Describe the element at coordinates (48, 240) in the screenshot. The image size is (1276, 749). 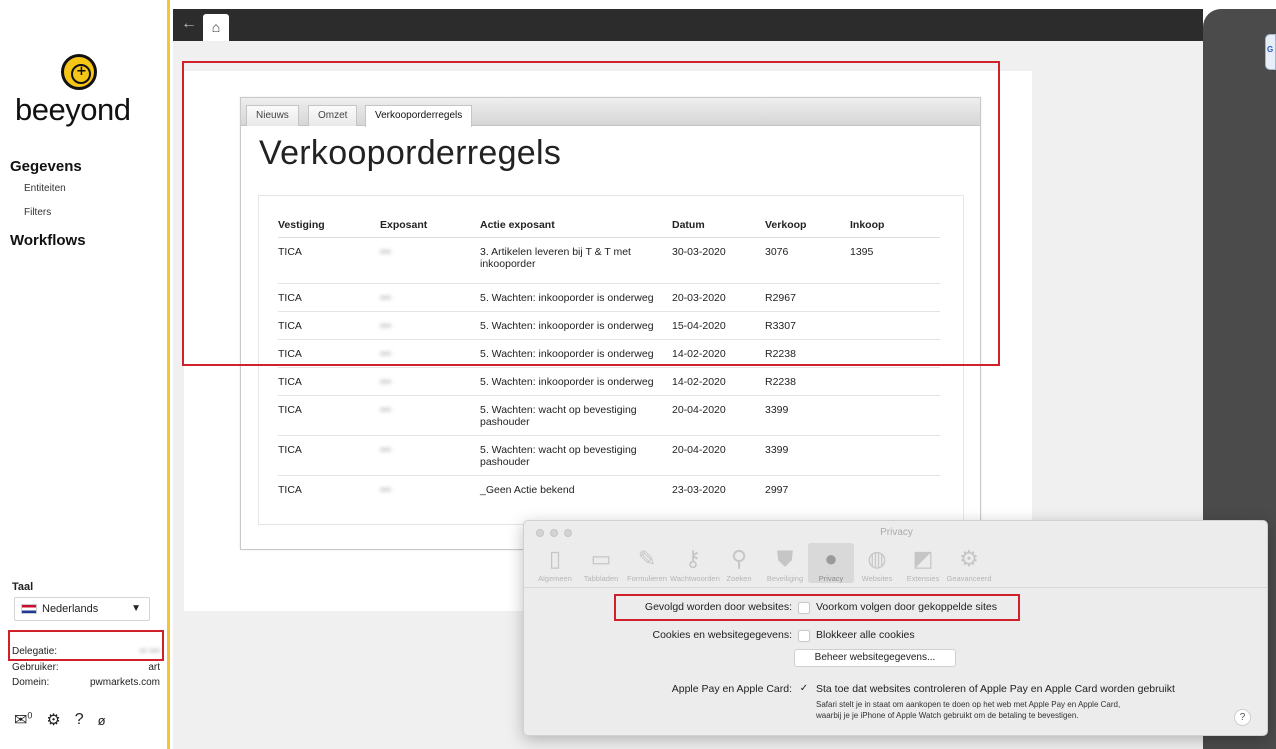
I see `nav-workflows: Workflows` at that location.